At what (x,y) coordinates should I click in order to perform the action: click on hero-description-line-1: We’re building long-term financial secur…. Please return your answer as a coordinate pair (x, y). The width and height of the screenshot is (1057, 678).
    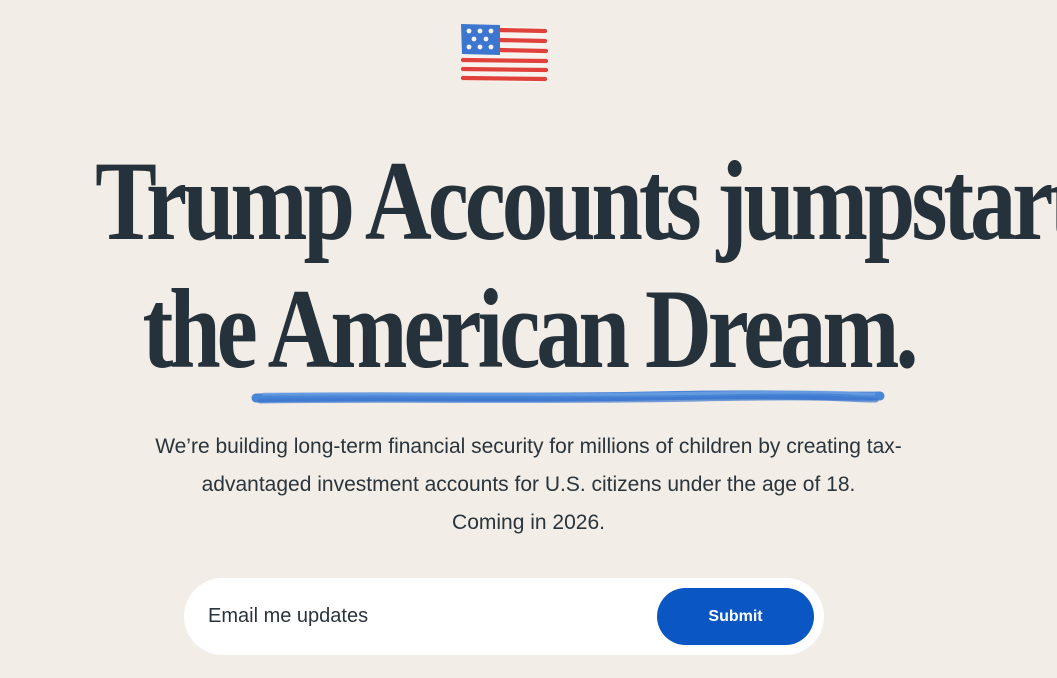
    Looking at the image, I should click on (528, 446).